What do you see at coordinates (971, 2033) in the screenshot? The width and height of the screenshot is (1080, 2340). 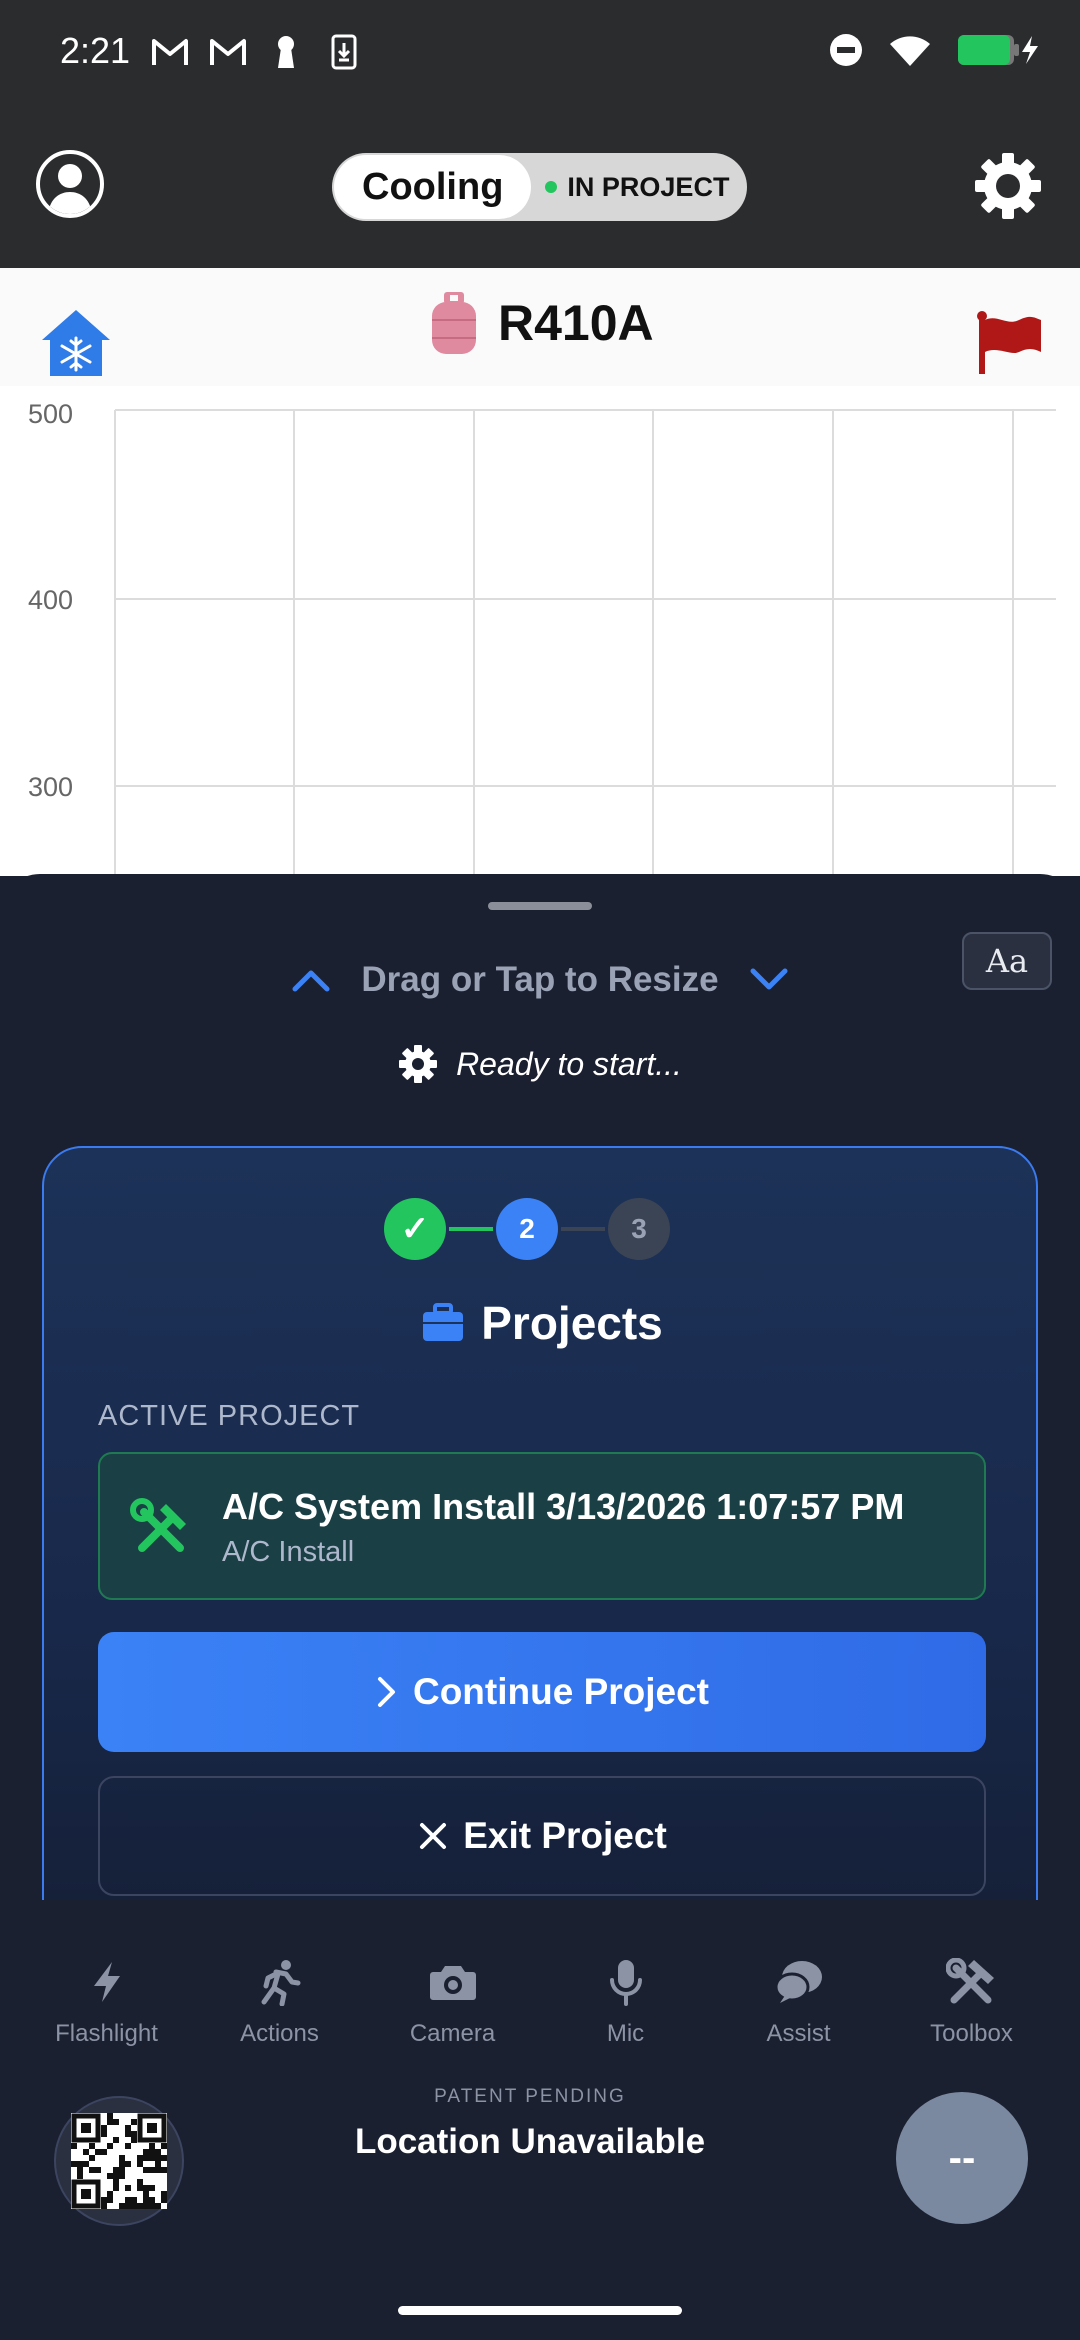 I see `nav-label: Toolbox` at bounding box center [971, 2033].